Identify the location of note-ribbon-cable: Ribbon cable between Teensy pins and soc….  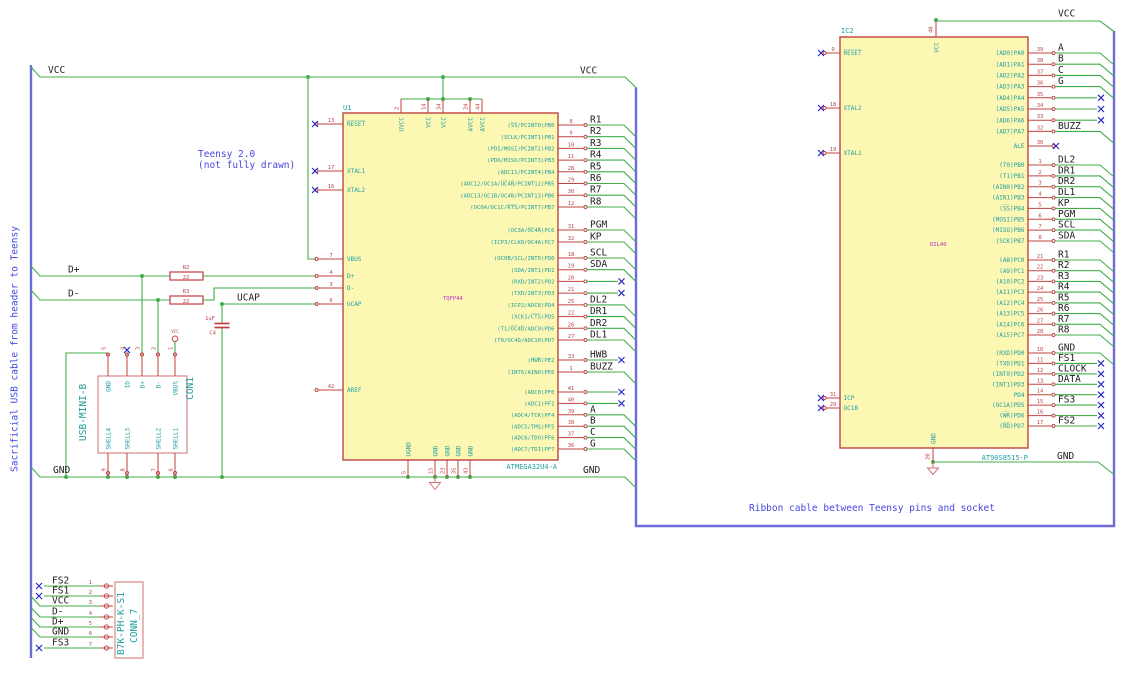
(872, 508).